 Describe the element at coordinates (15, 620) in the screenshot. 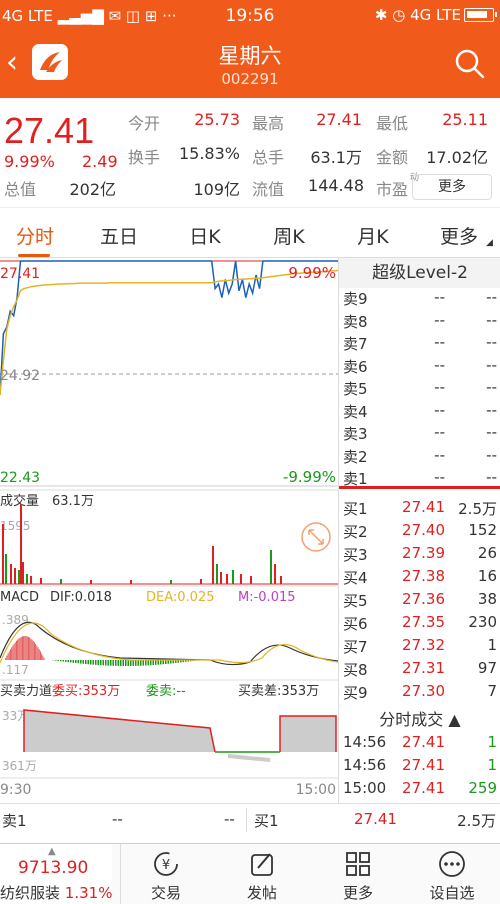

I see `macd-top: .389` at that location.